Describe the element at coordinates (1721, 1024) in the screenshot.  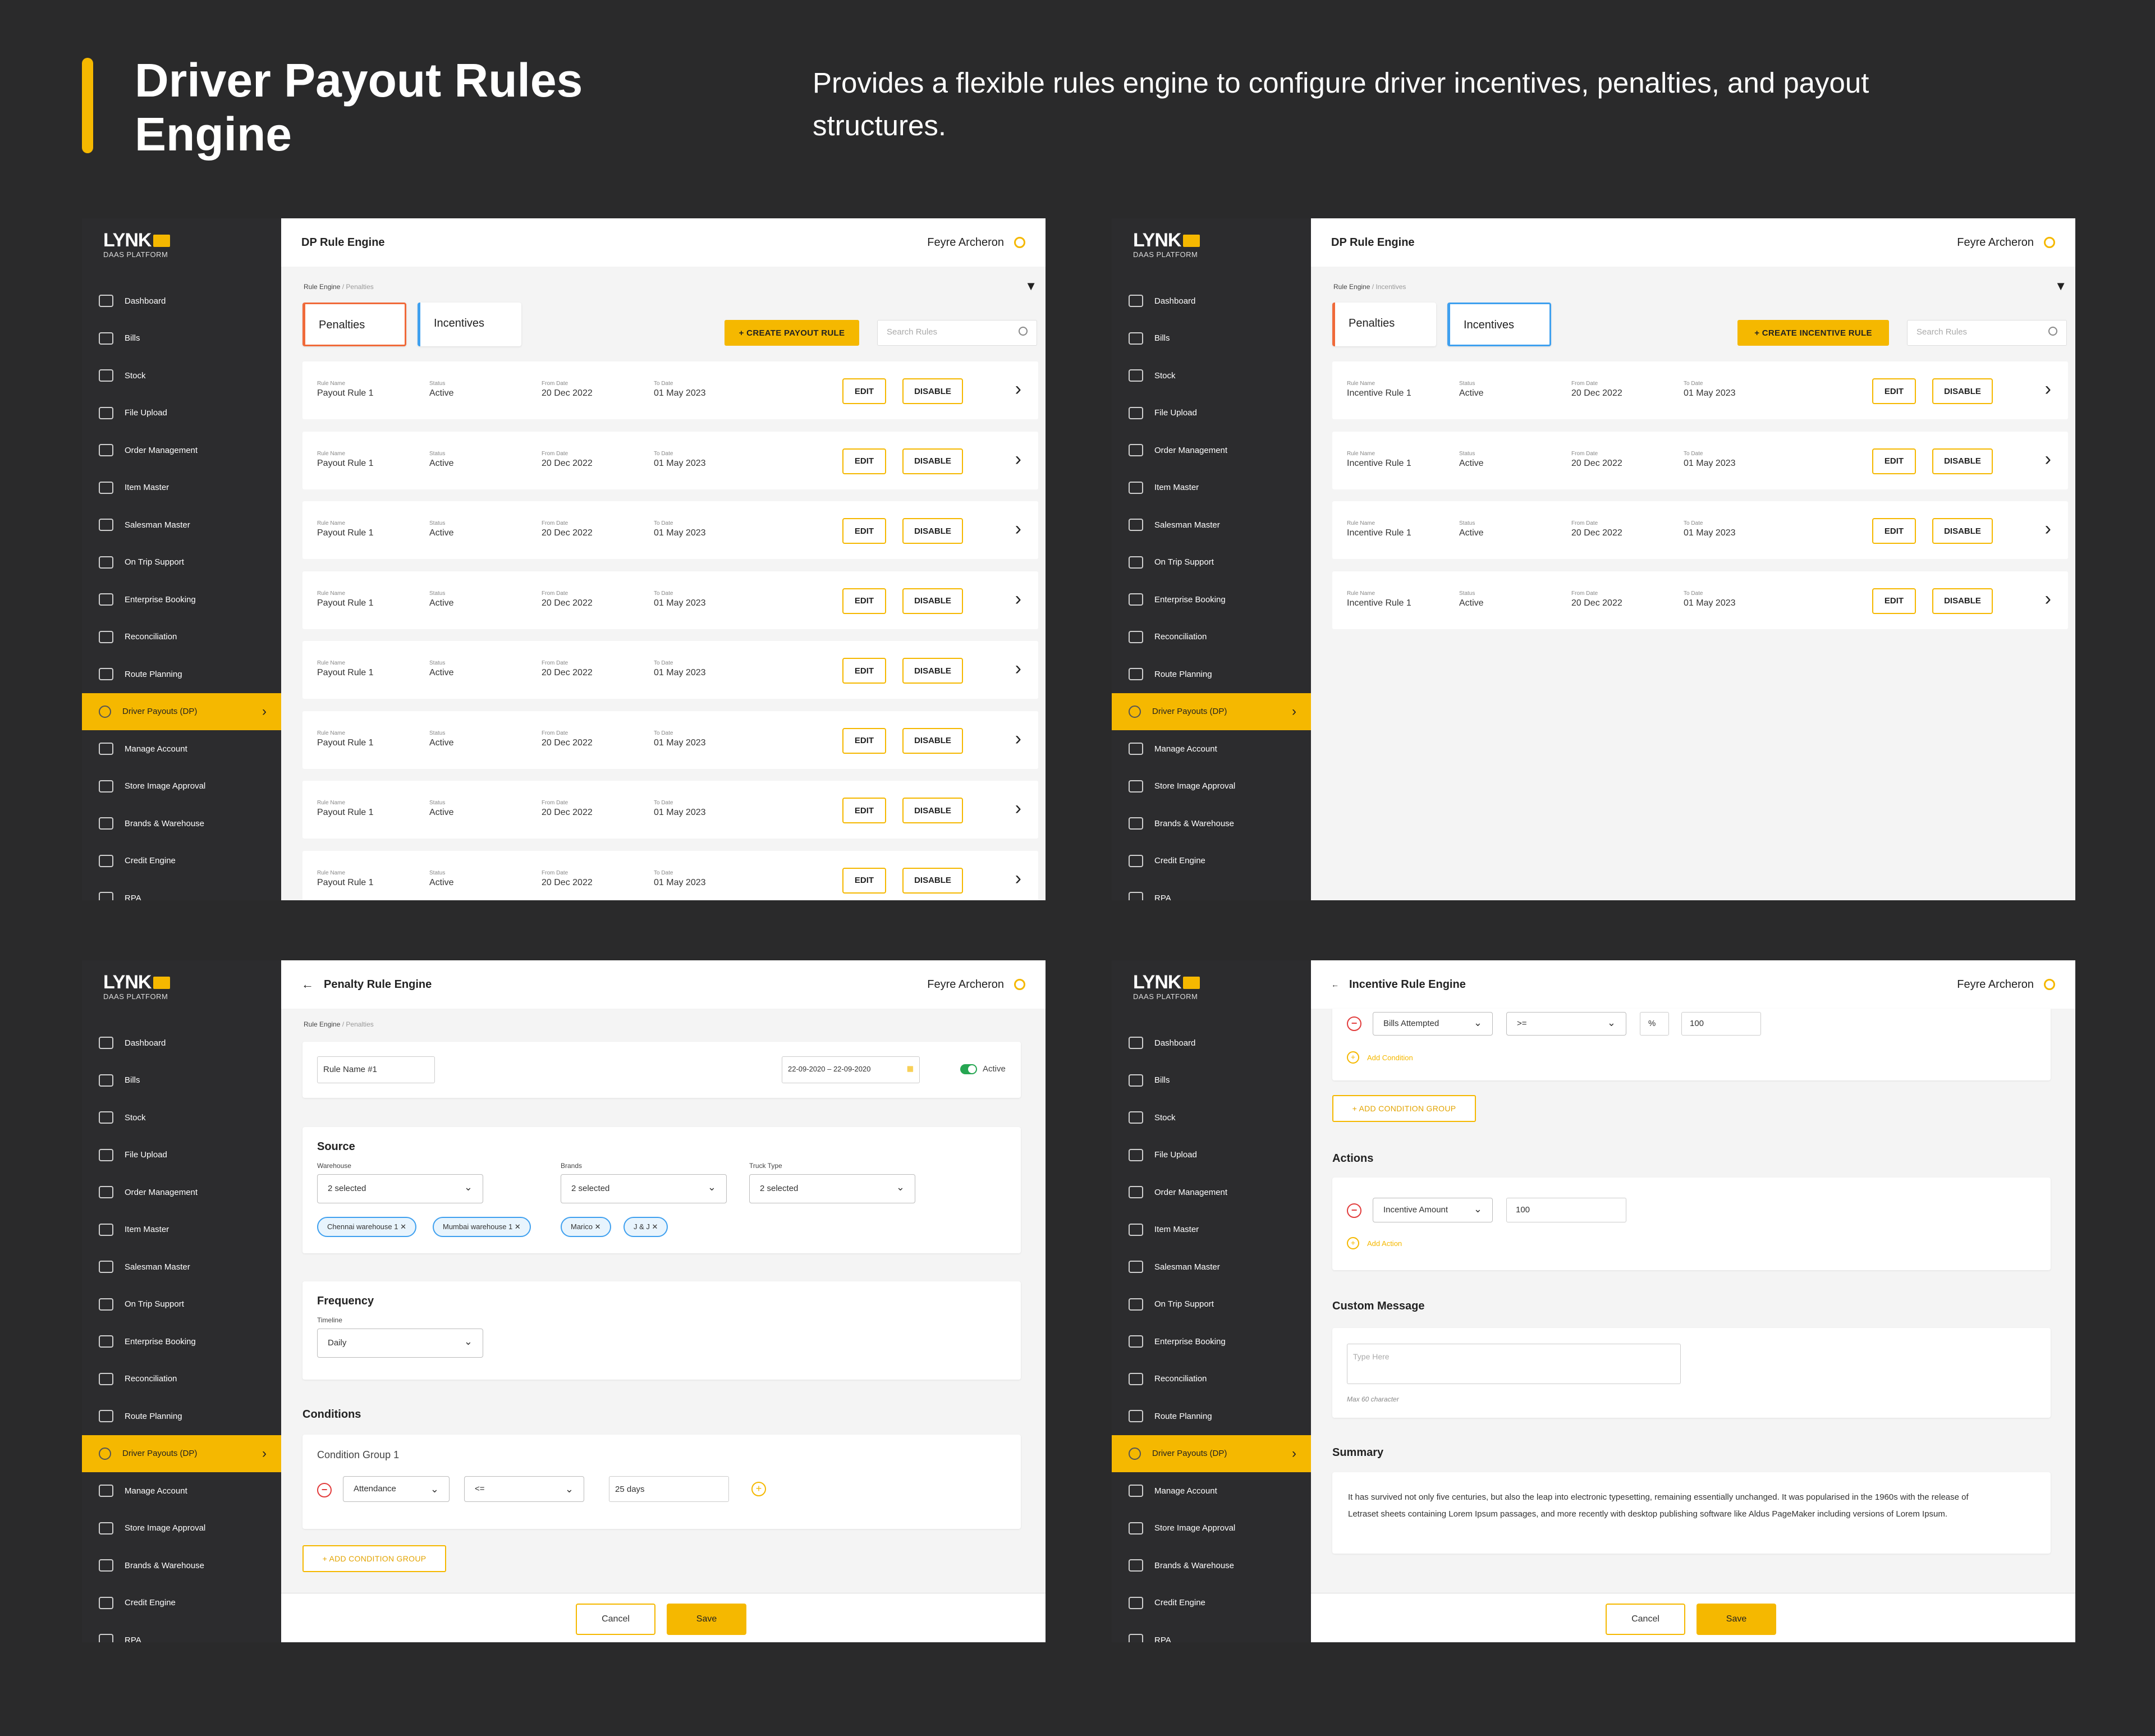
I see `condition-value-input: 100` at that location.